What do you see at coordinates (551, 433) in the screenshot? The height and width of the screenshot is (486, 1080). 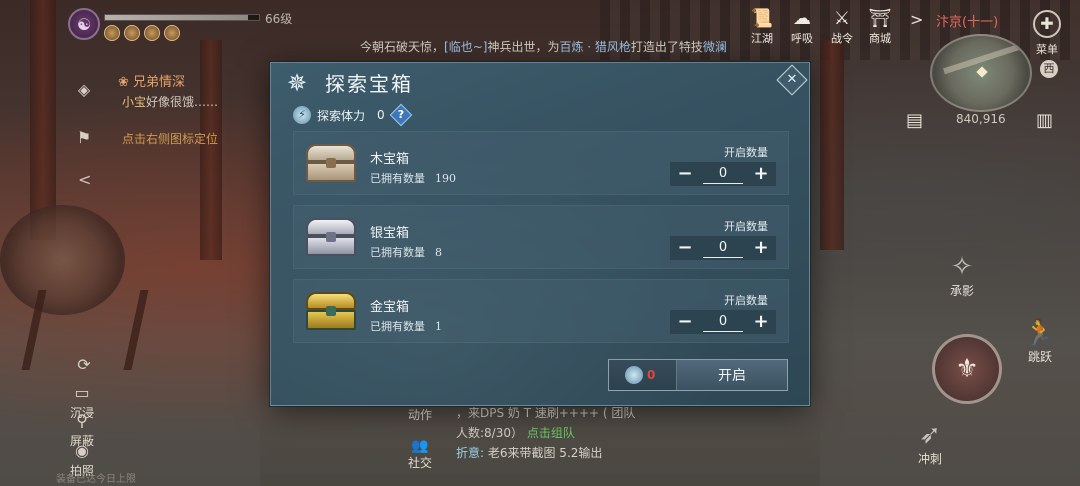 I see `join-team-link: 点击组队` at bounding box center [551, 433].